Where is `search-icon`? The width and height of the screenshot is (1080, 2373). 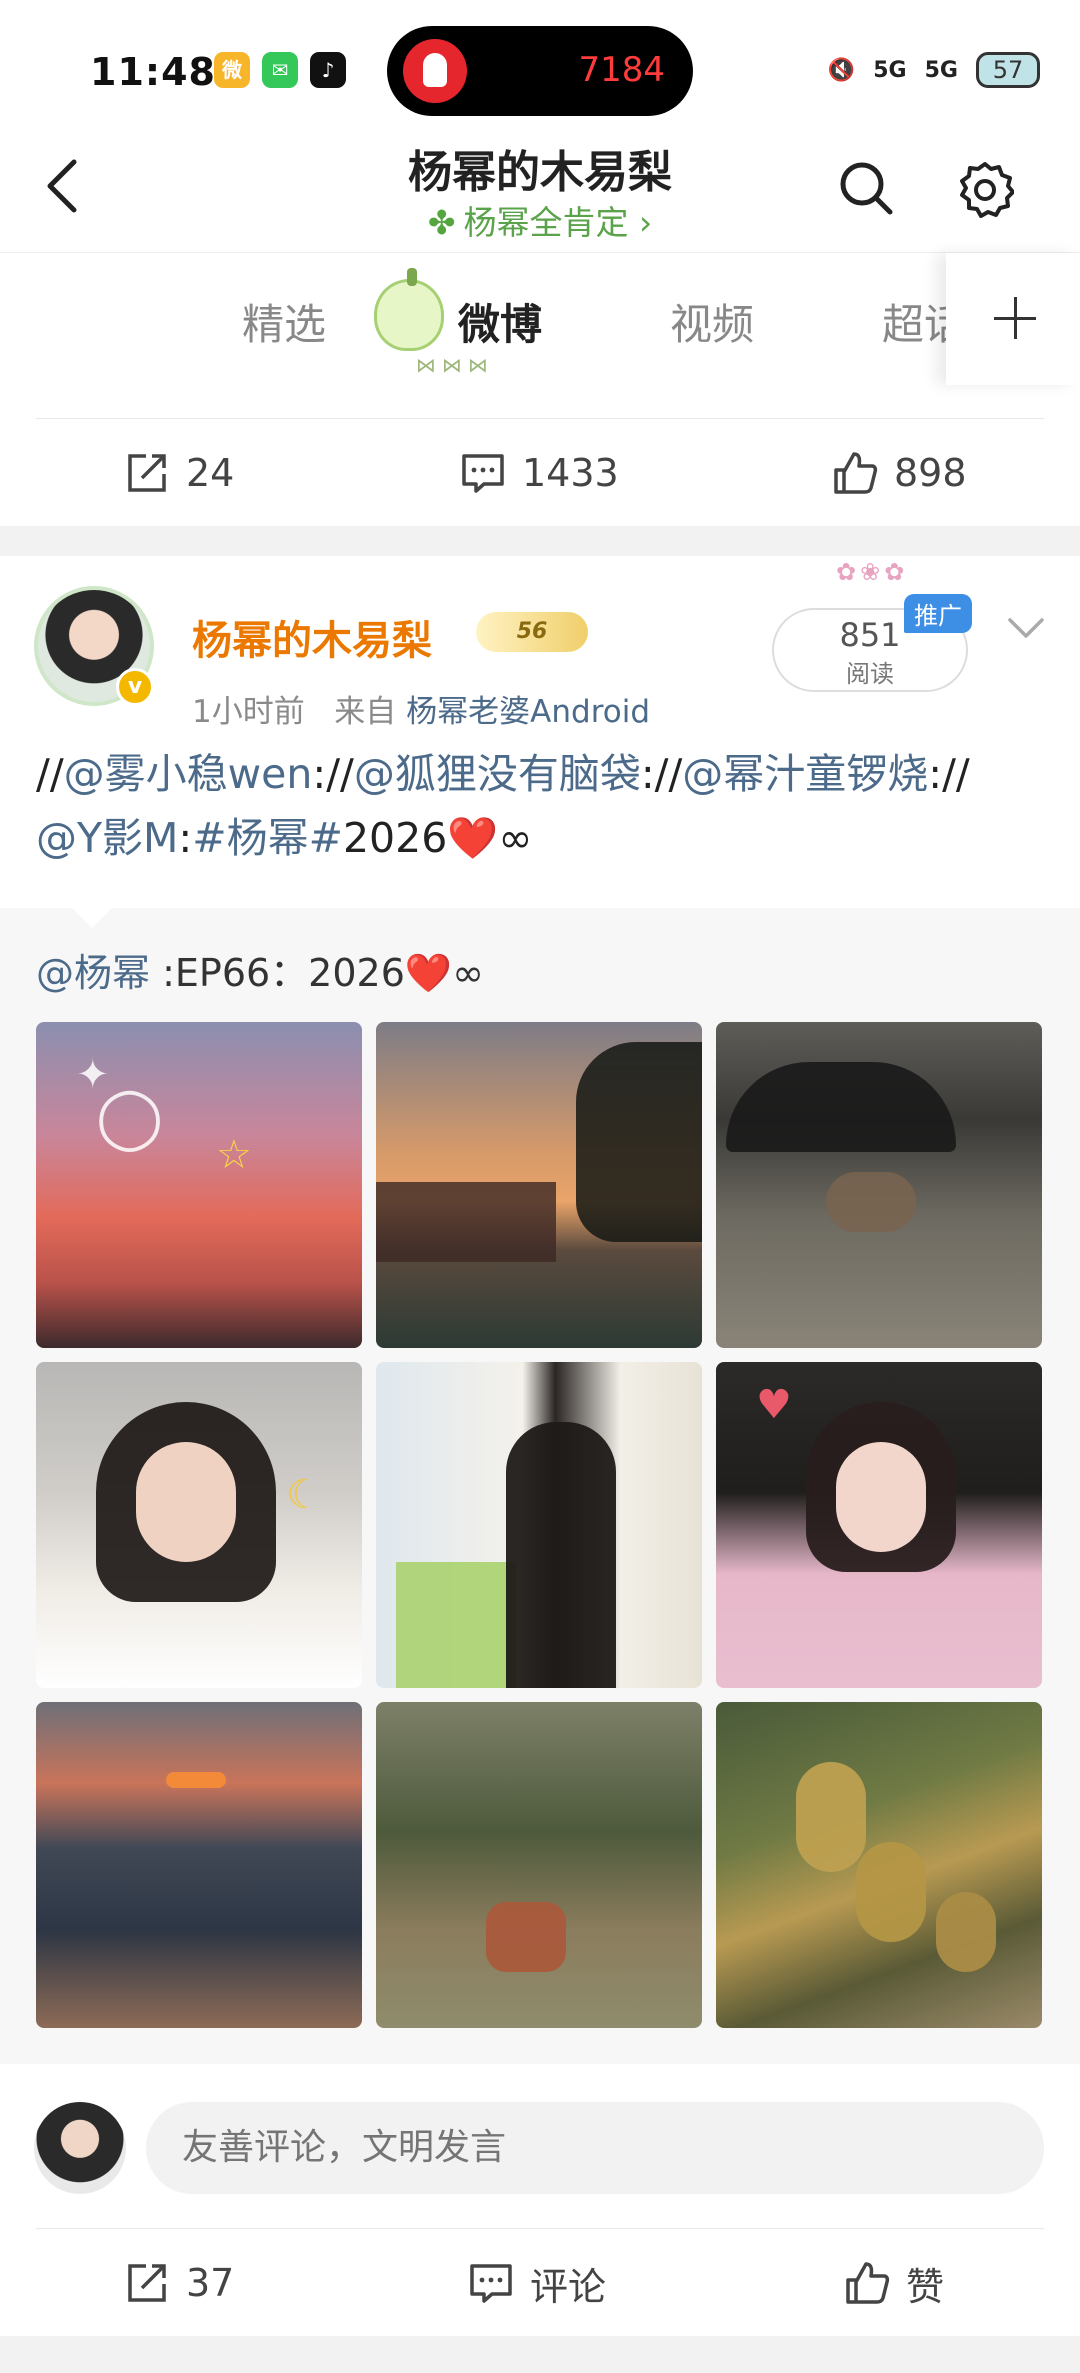
search-icon is located at coordinates (866, 188).